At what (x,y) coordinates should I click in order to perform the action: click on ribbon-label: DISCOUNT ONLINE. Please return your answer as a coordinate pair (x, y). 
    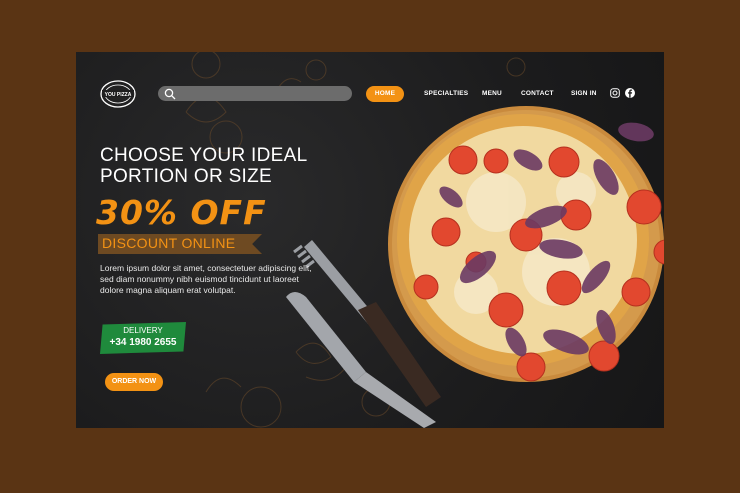
    Looking at the image, I should click on (169, 243).